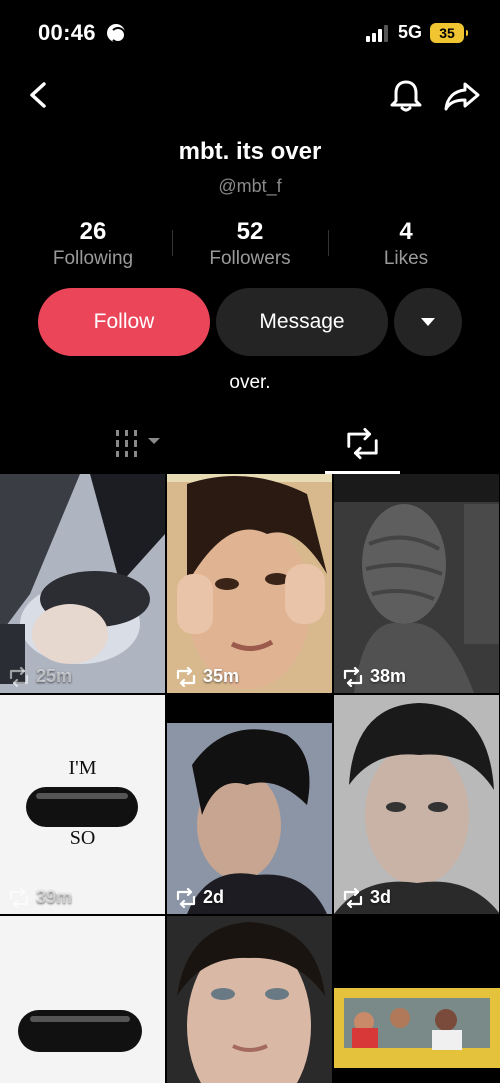 The width and height of the screenshot is (500, 1083). I want to click on stat-likes-value: 4, so click(406, 231).